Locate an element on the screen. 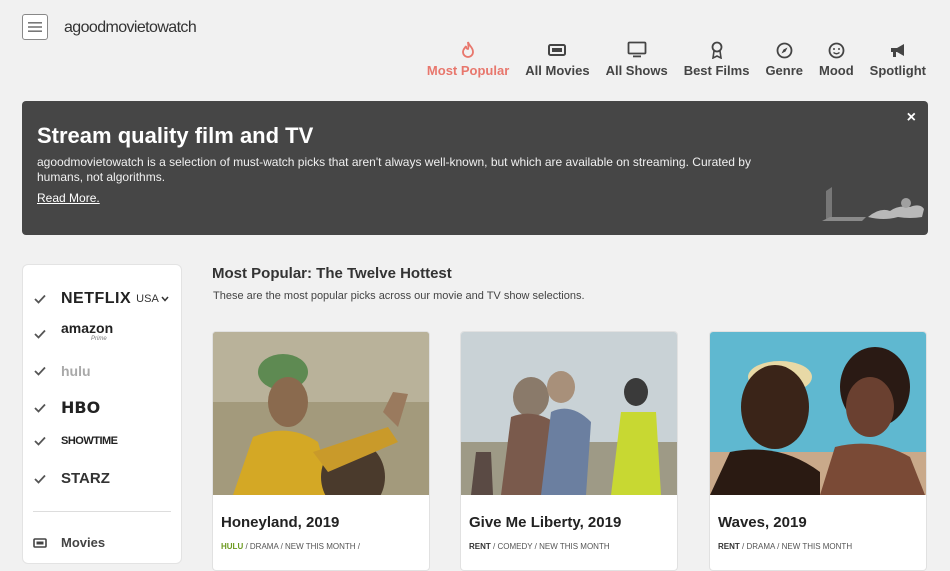 The height and width of the screenshot is (571, 950). showtime-logo: SHOWTIME is located at coordinates (89, 441).